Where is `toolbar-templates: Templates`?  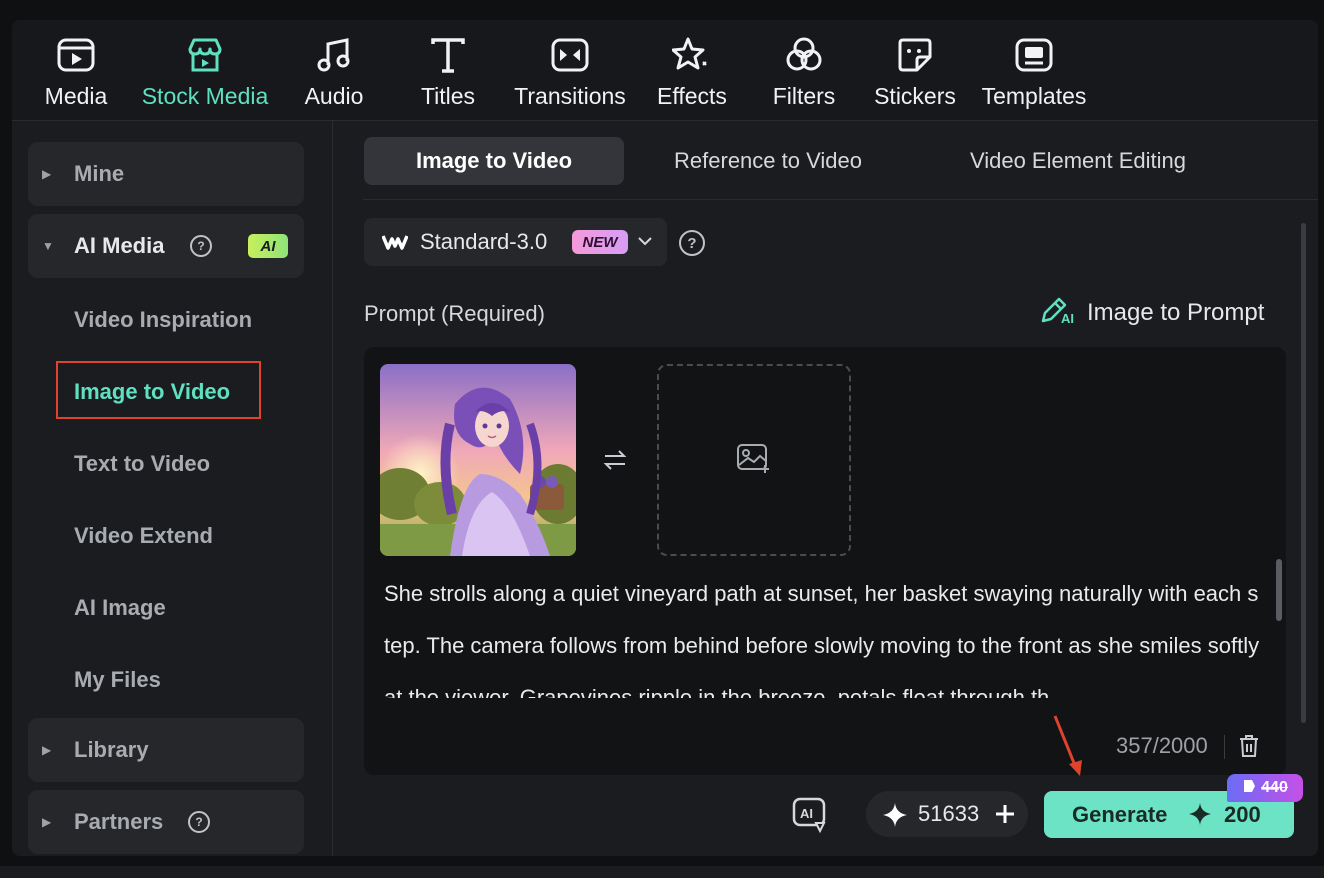
toolbar-templates: Templates is located at coordinates (1034, 73).